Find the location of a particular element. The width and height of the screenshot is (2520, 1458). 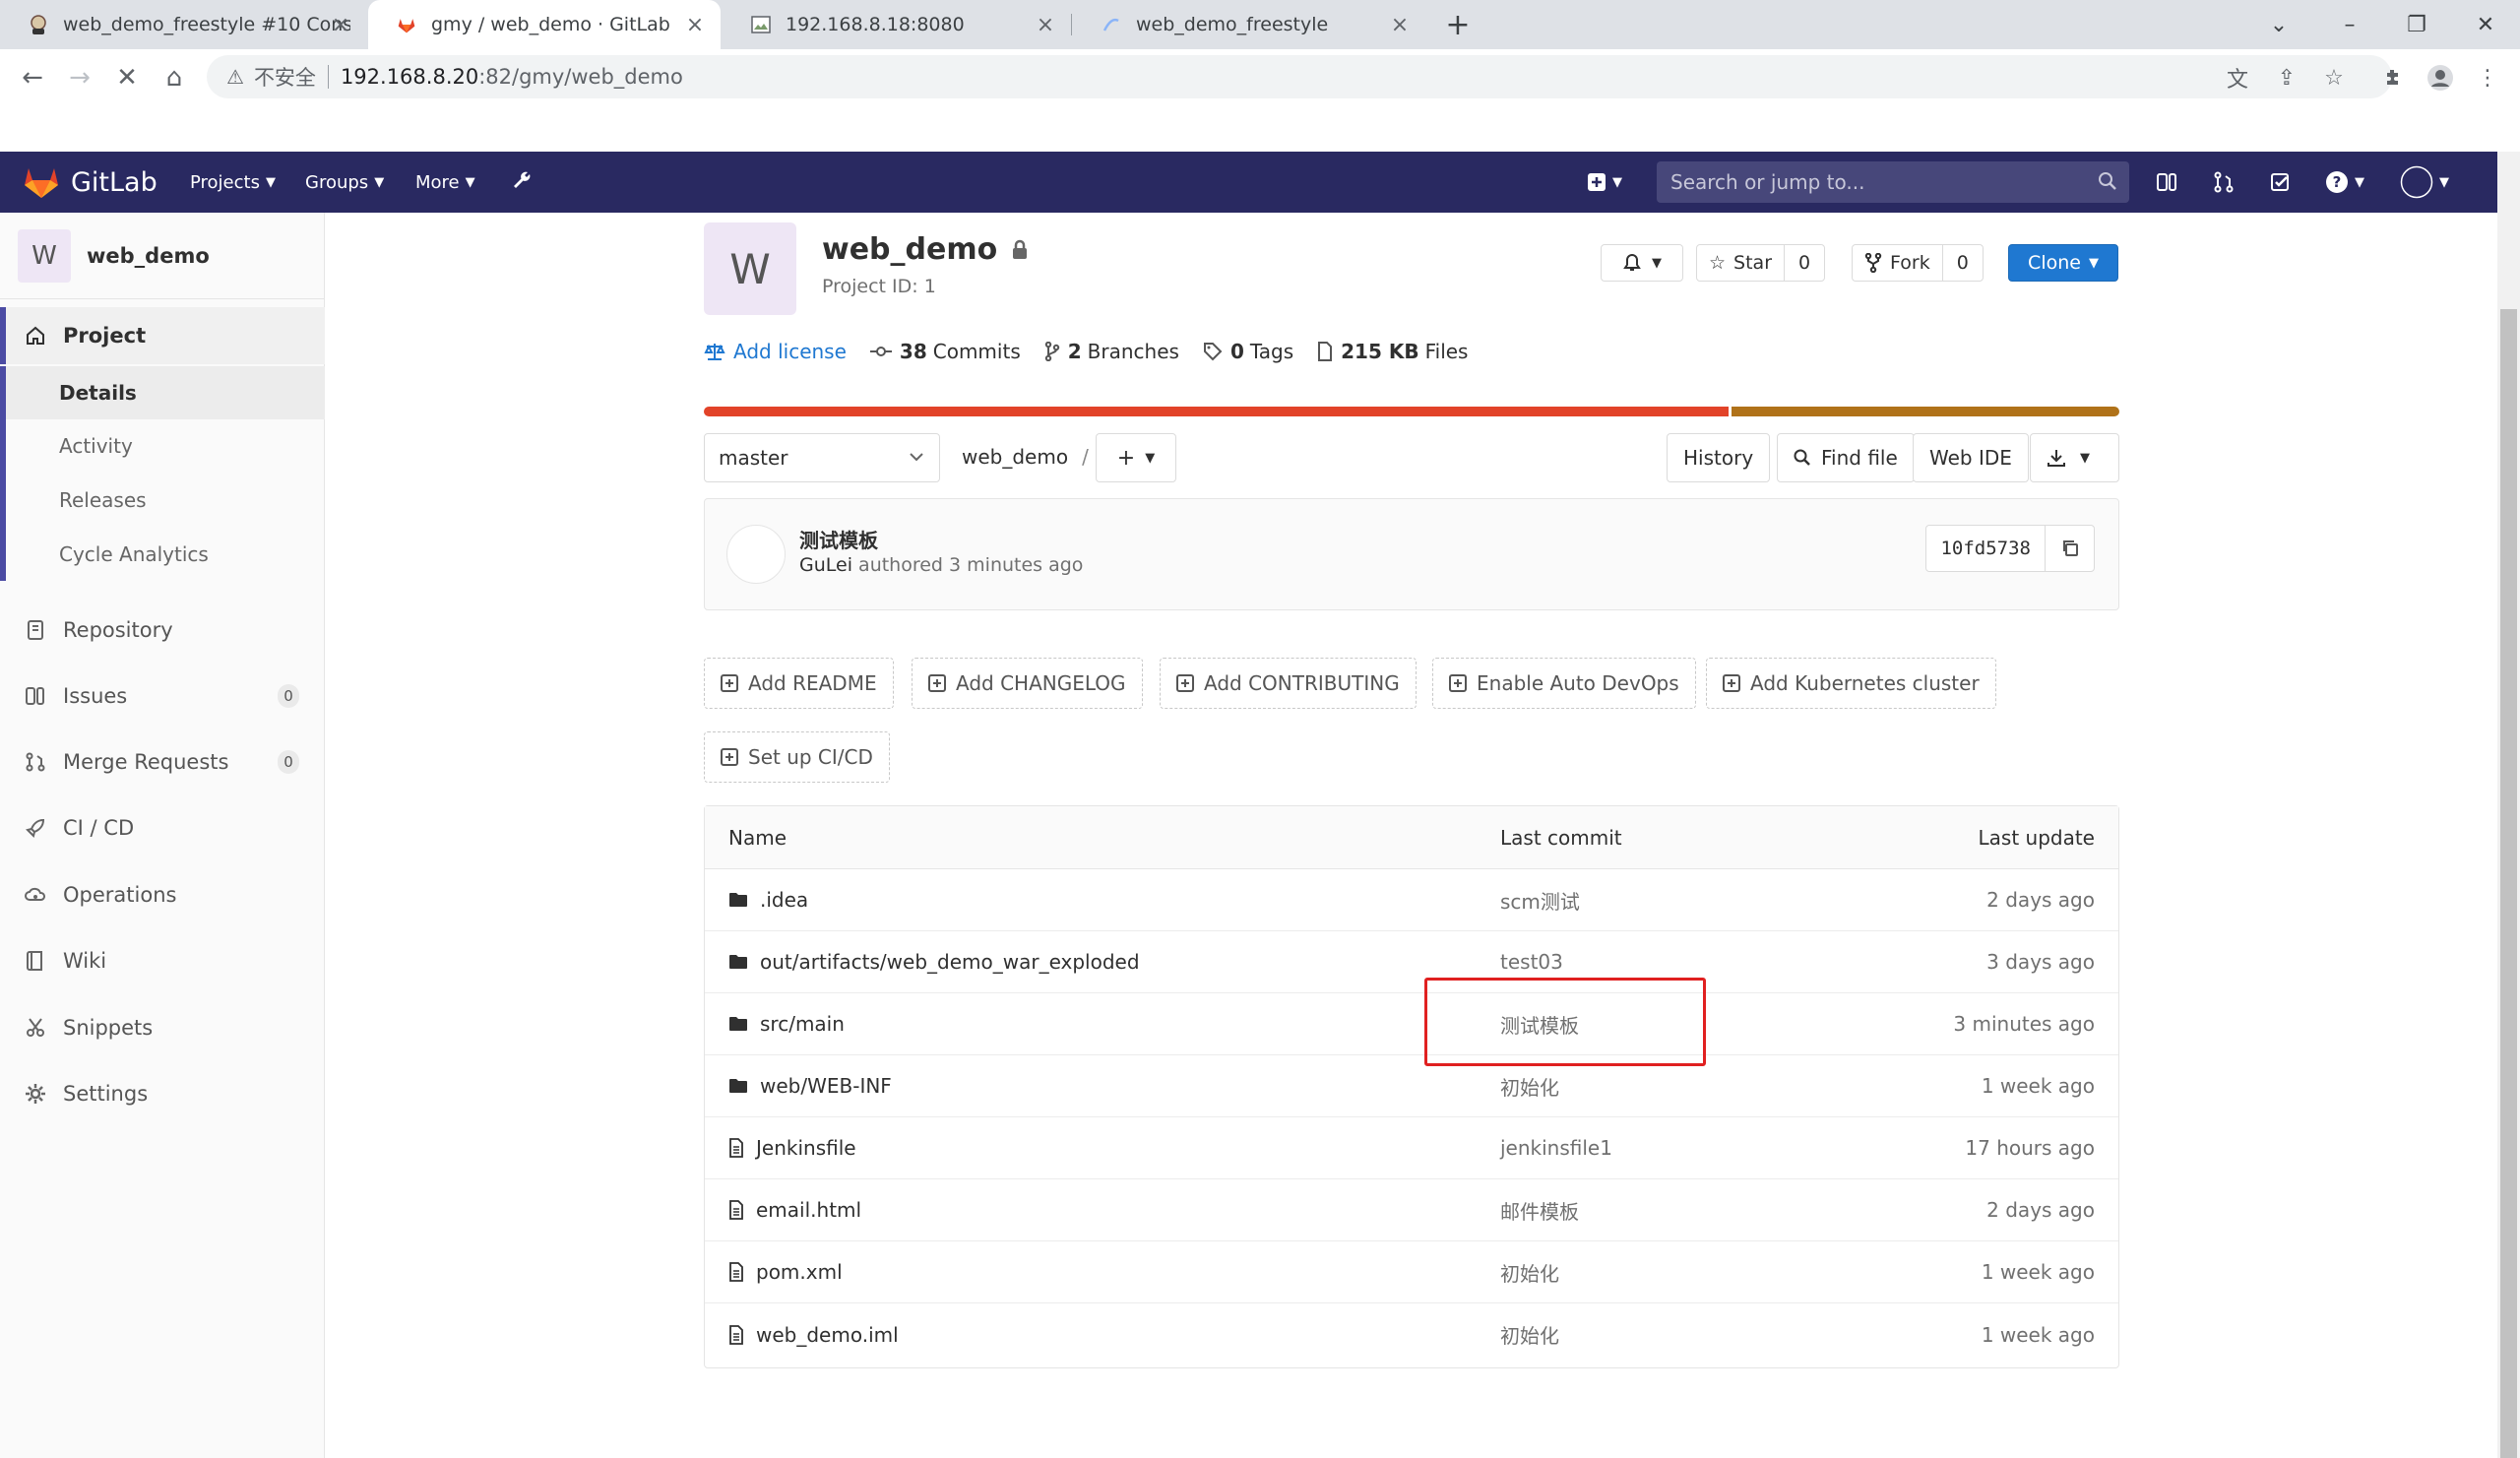

new-dropdown-icon: ▼ is located at coordinates (1604, 182).